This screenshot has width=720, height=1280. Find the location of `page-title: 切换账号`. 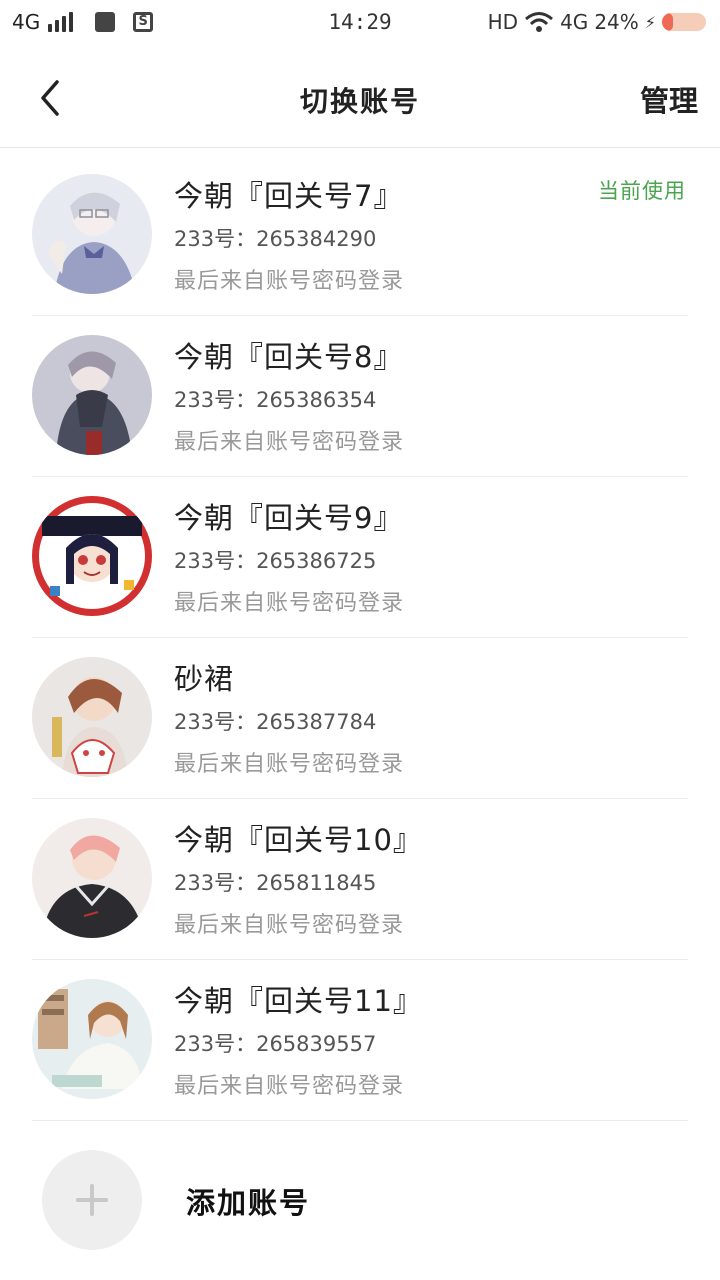

page-title: 切换账号 is located at coordinates (359, 101).